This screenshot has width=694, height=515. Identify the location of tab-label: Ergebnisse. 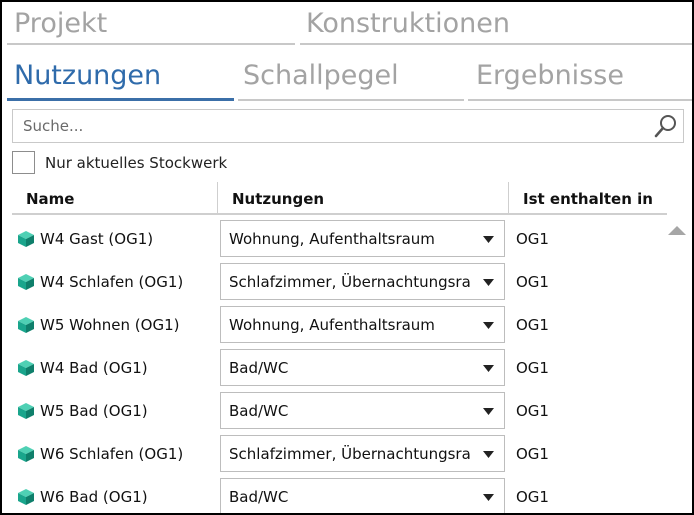
(550, 75).